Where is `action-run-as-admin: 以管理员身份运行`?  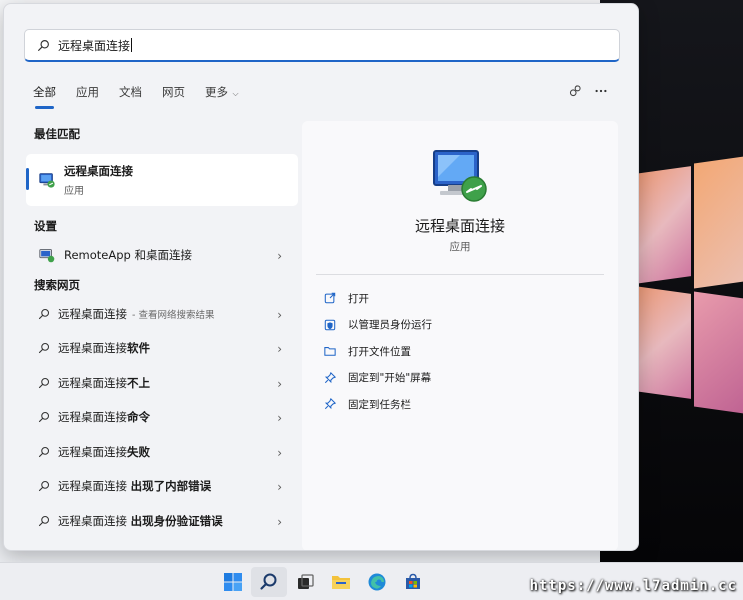 action-run-as-admin: 以管理员身份运行 is located at coordinates (378, 325).